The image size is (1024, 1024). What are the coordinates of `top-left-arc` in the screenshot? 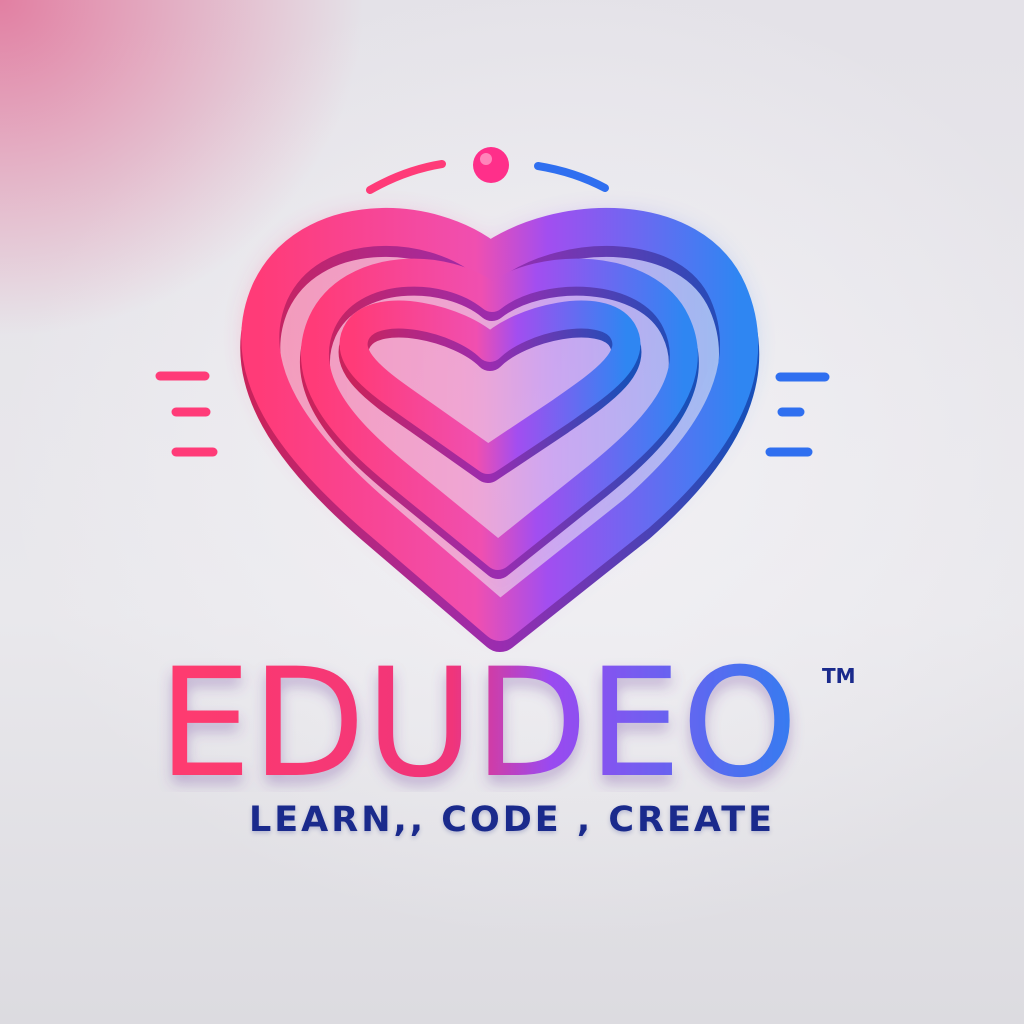 It's located at (406, 177).